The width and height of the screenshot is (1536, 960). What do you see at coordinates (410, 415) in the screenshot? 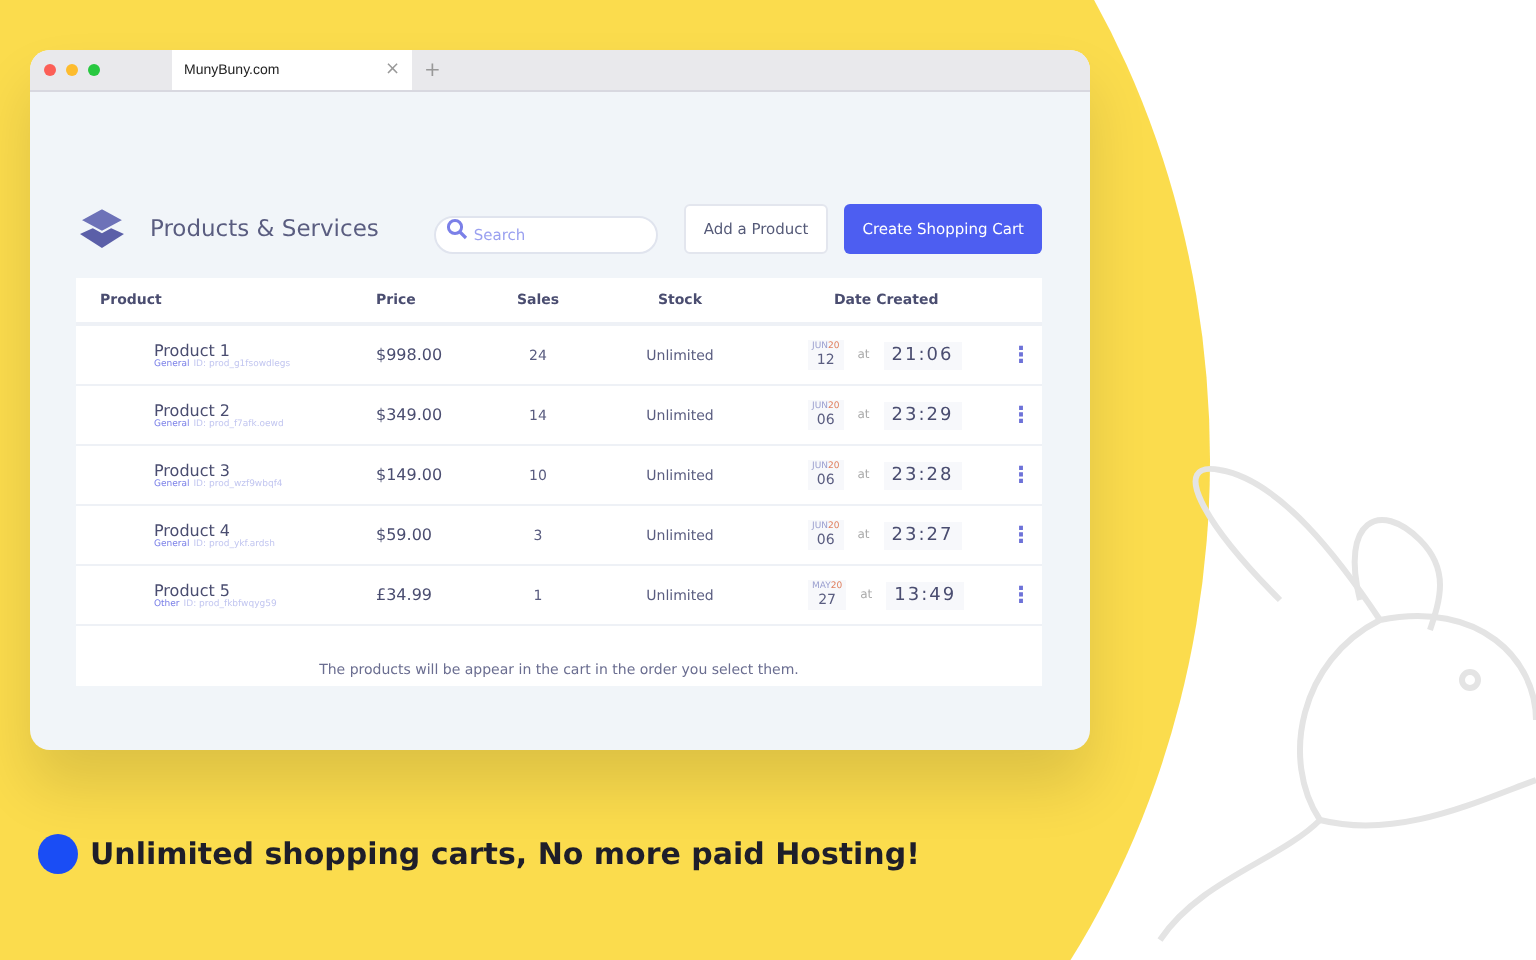
I see `price-cell-text: $349.00` at bounding box center [410, 415].